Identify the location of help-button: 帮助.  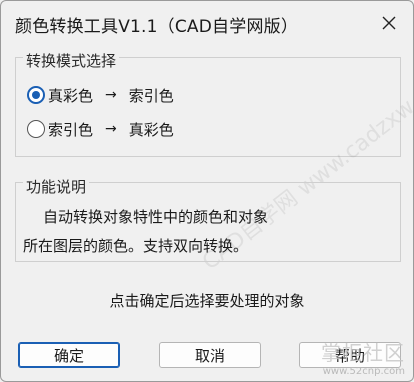
(350, 355).